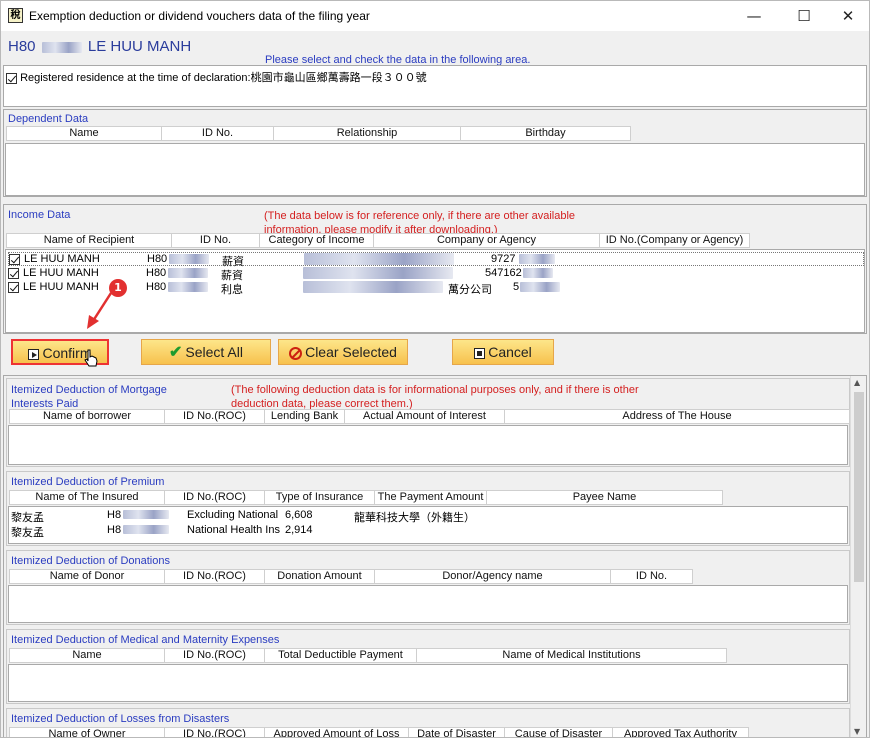 The image size is (870, 738). Describe the element at coordinates (100, 310) in the screenshot. I see `annotation-arrow` at that location.